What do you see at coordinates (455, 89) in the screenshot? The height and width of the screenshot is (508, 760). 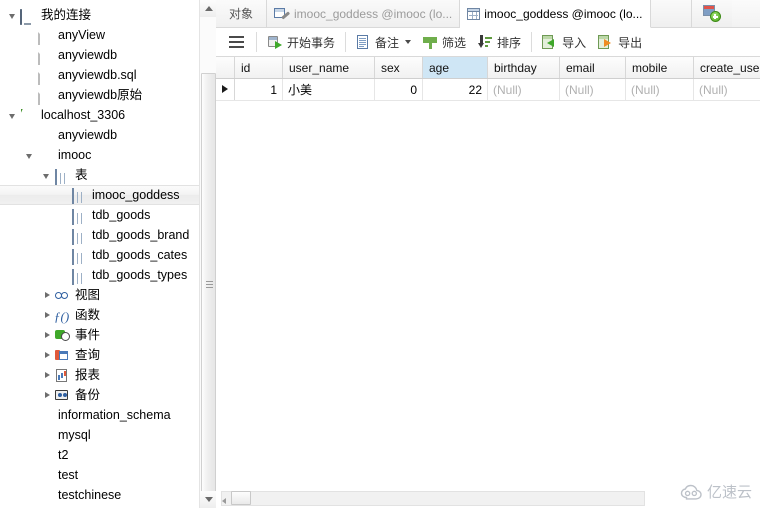 I see `cell-age: 22` at bounding box center [455, 89].